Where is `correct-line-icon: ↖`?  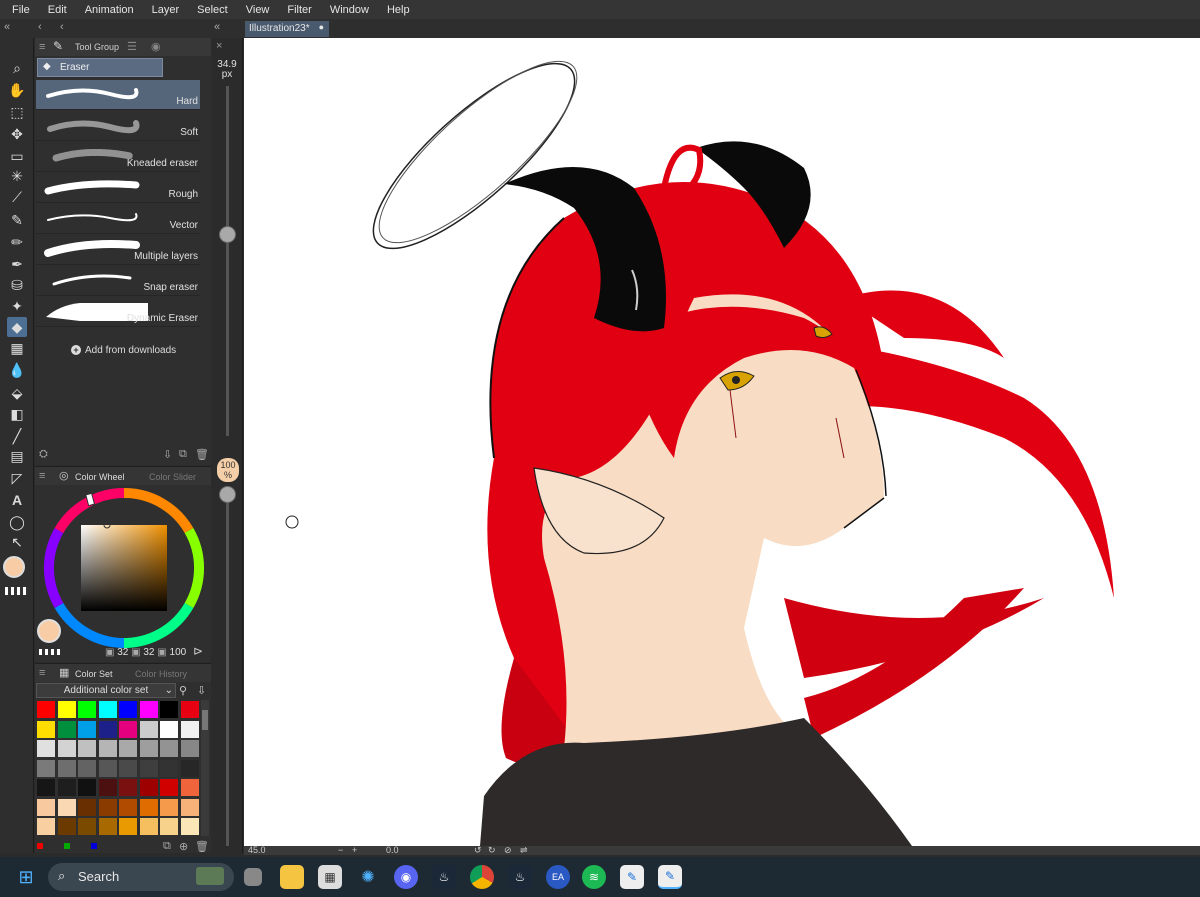
correct-line-icon: ↖ is located at coordinates (17, 542).